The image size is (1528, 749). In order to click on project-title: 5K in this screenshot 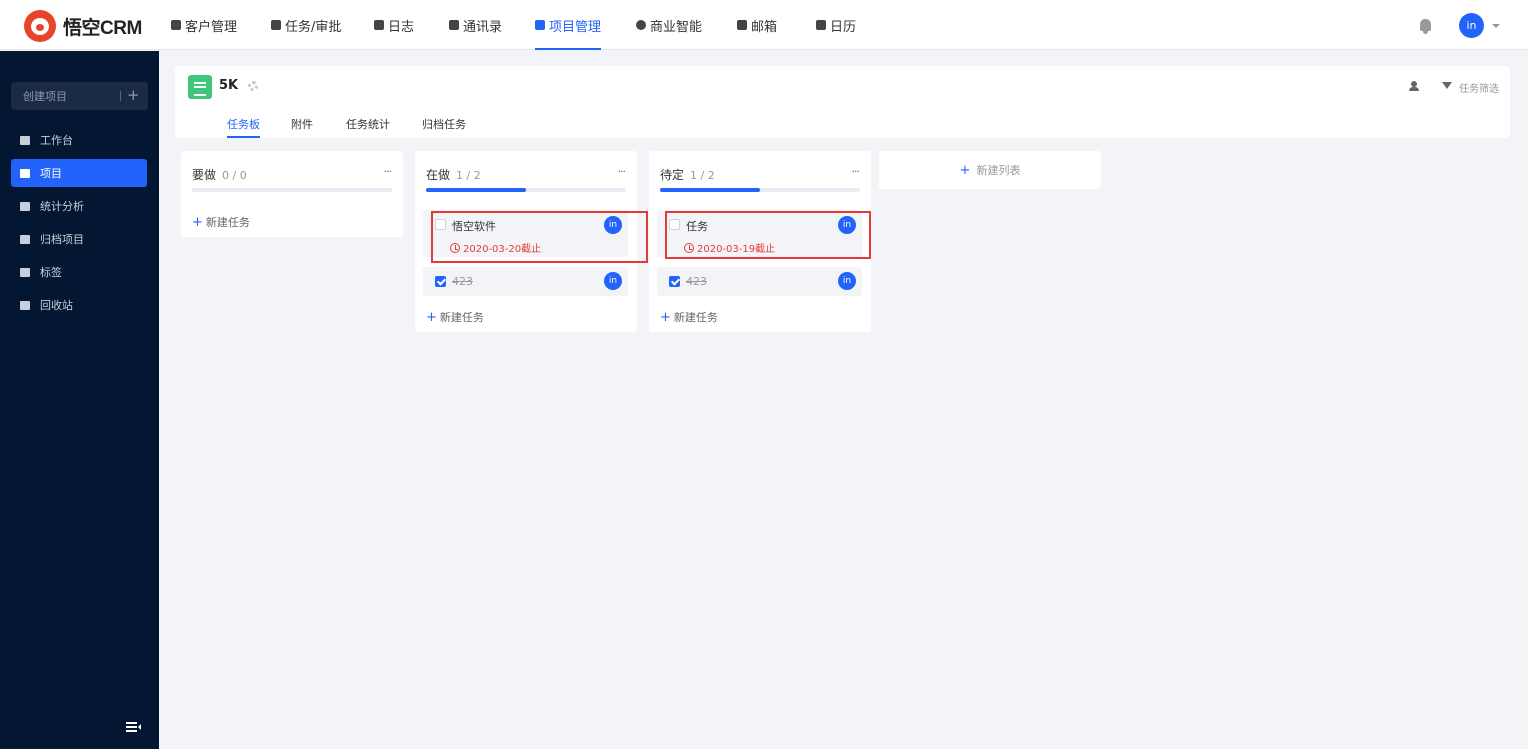, I will do `click(229, 85)`.